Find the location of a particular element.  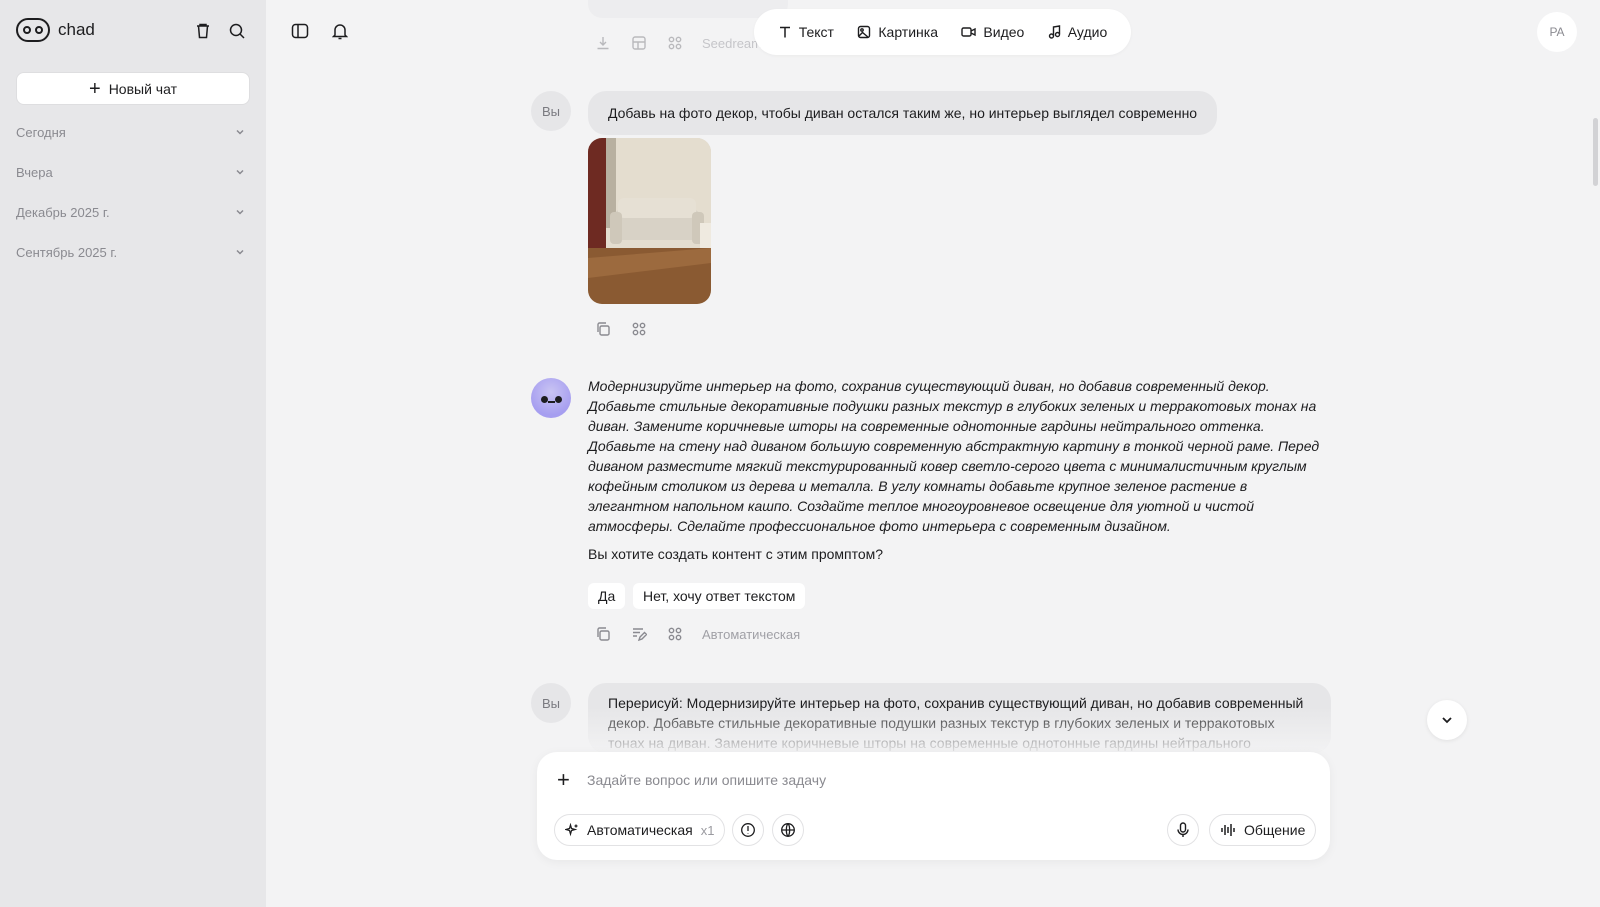

user-message-toolbar is located at coordinates (621, 329).